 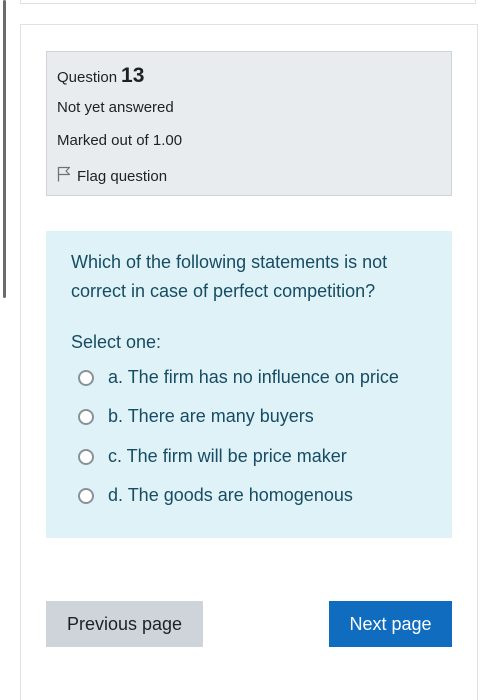 I want to click on answer-label: c. The firm will be price maker, so click(x=227, y=456).